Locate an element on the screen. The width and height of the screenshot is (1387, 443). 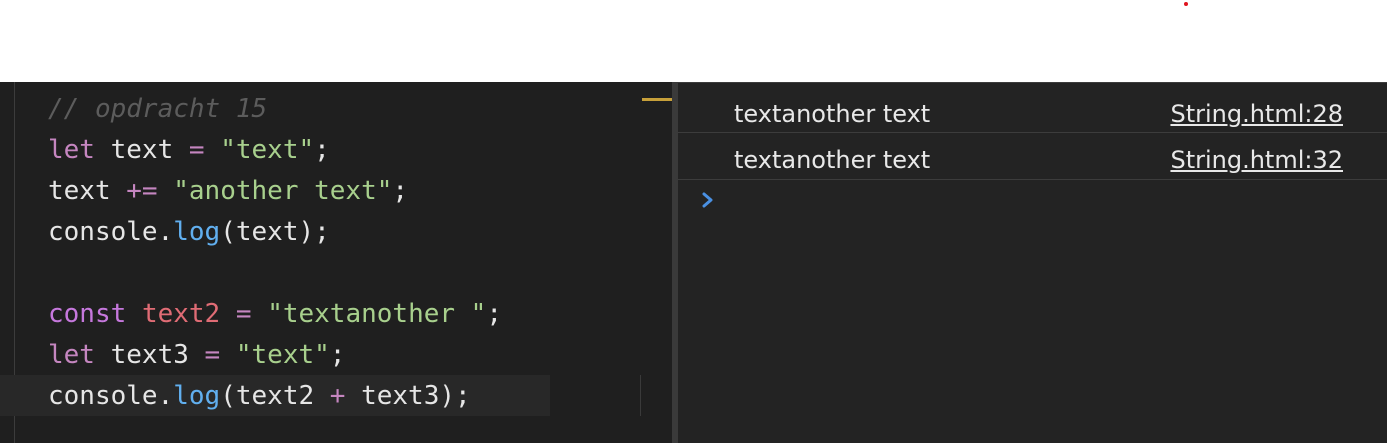
code-token: // opdracht 15 is located at coordinates (158, 109).